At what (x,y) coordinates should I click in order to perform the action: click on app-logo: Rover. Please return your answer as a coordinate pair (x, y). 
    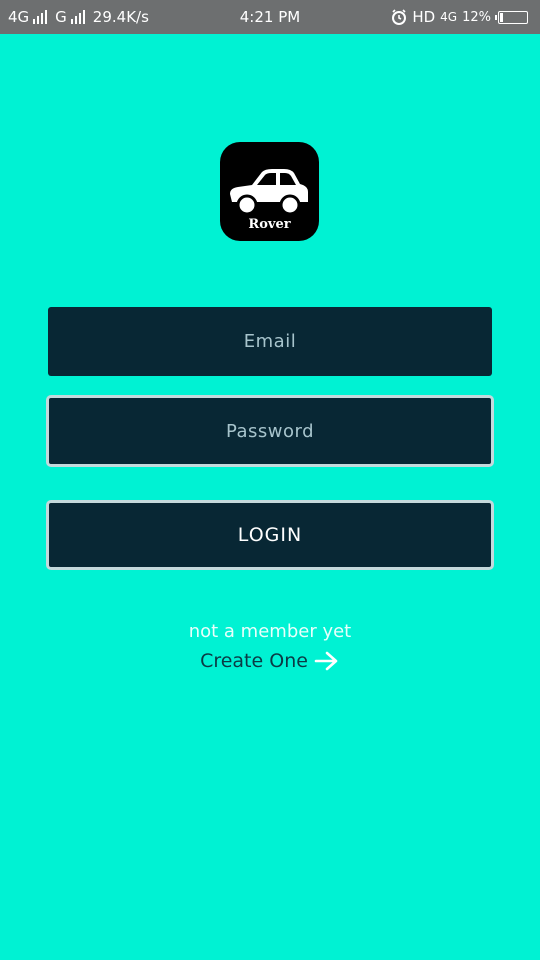
    Looking at the image, I should click on (269, 191).